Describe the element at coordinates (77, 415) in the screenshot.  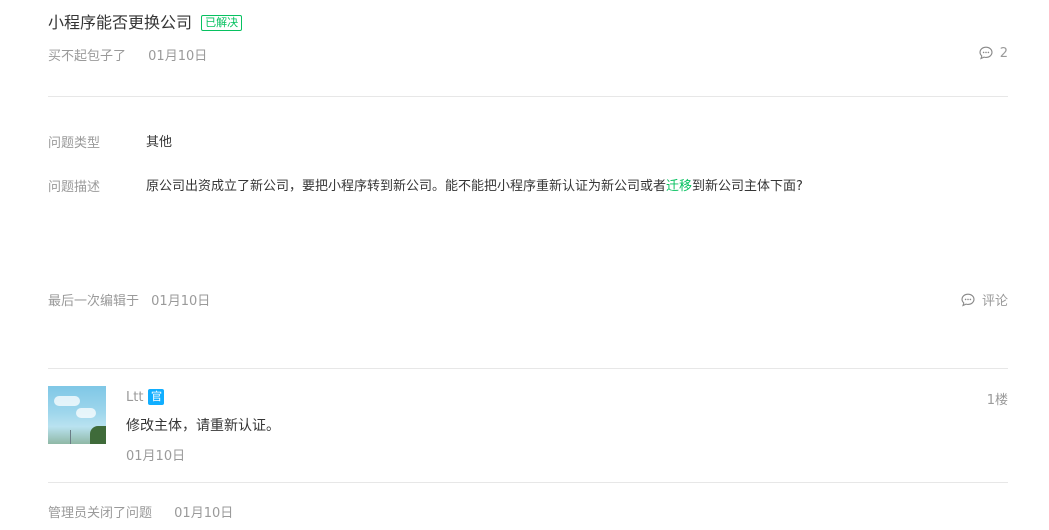
I see `avatar` at that location.